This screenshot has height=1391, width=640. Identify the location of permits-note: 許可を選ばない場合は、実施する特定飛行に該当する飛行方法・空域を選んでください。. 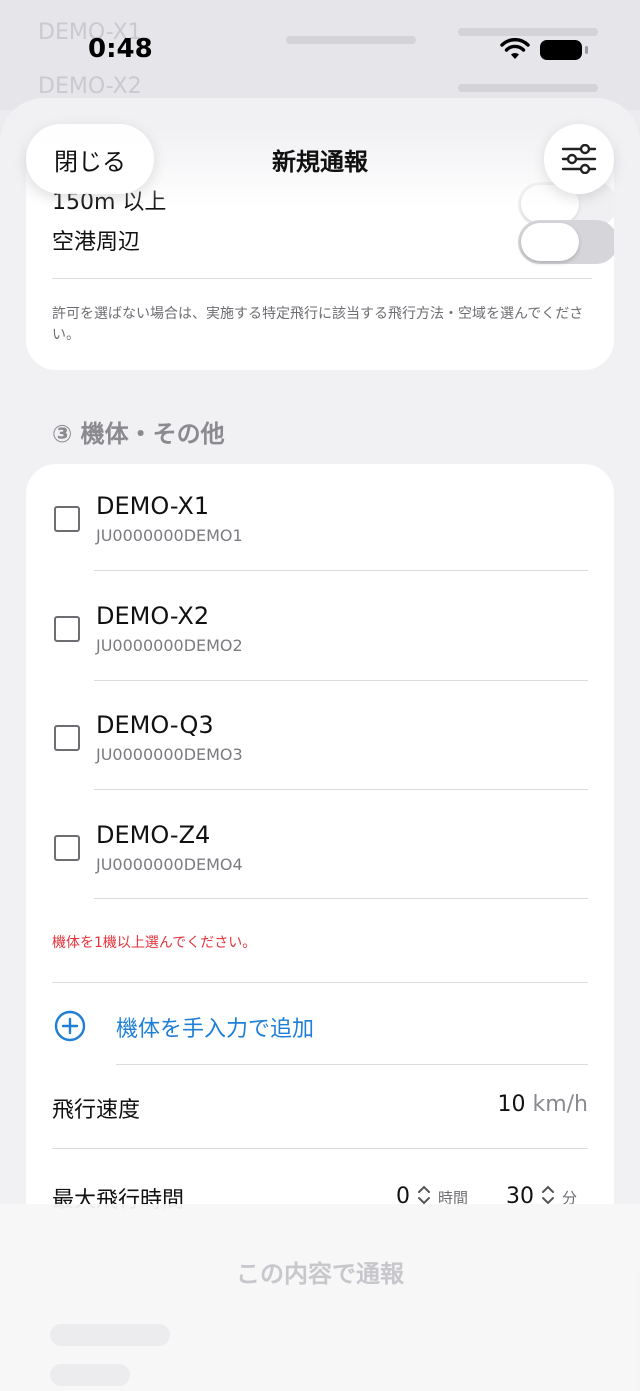
(318, 324).